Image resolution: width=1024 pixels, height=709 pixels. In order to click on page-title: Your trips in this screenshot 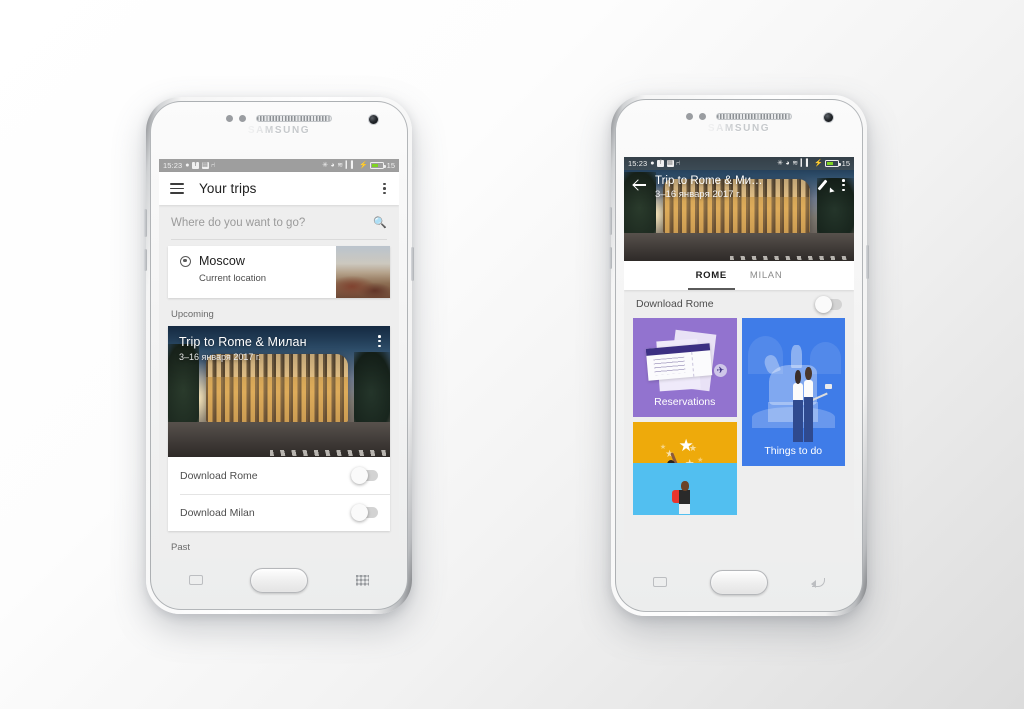, I will do `click(228, 188)`.